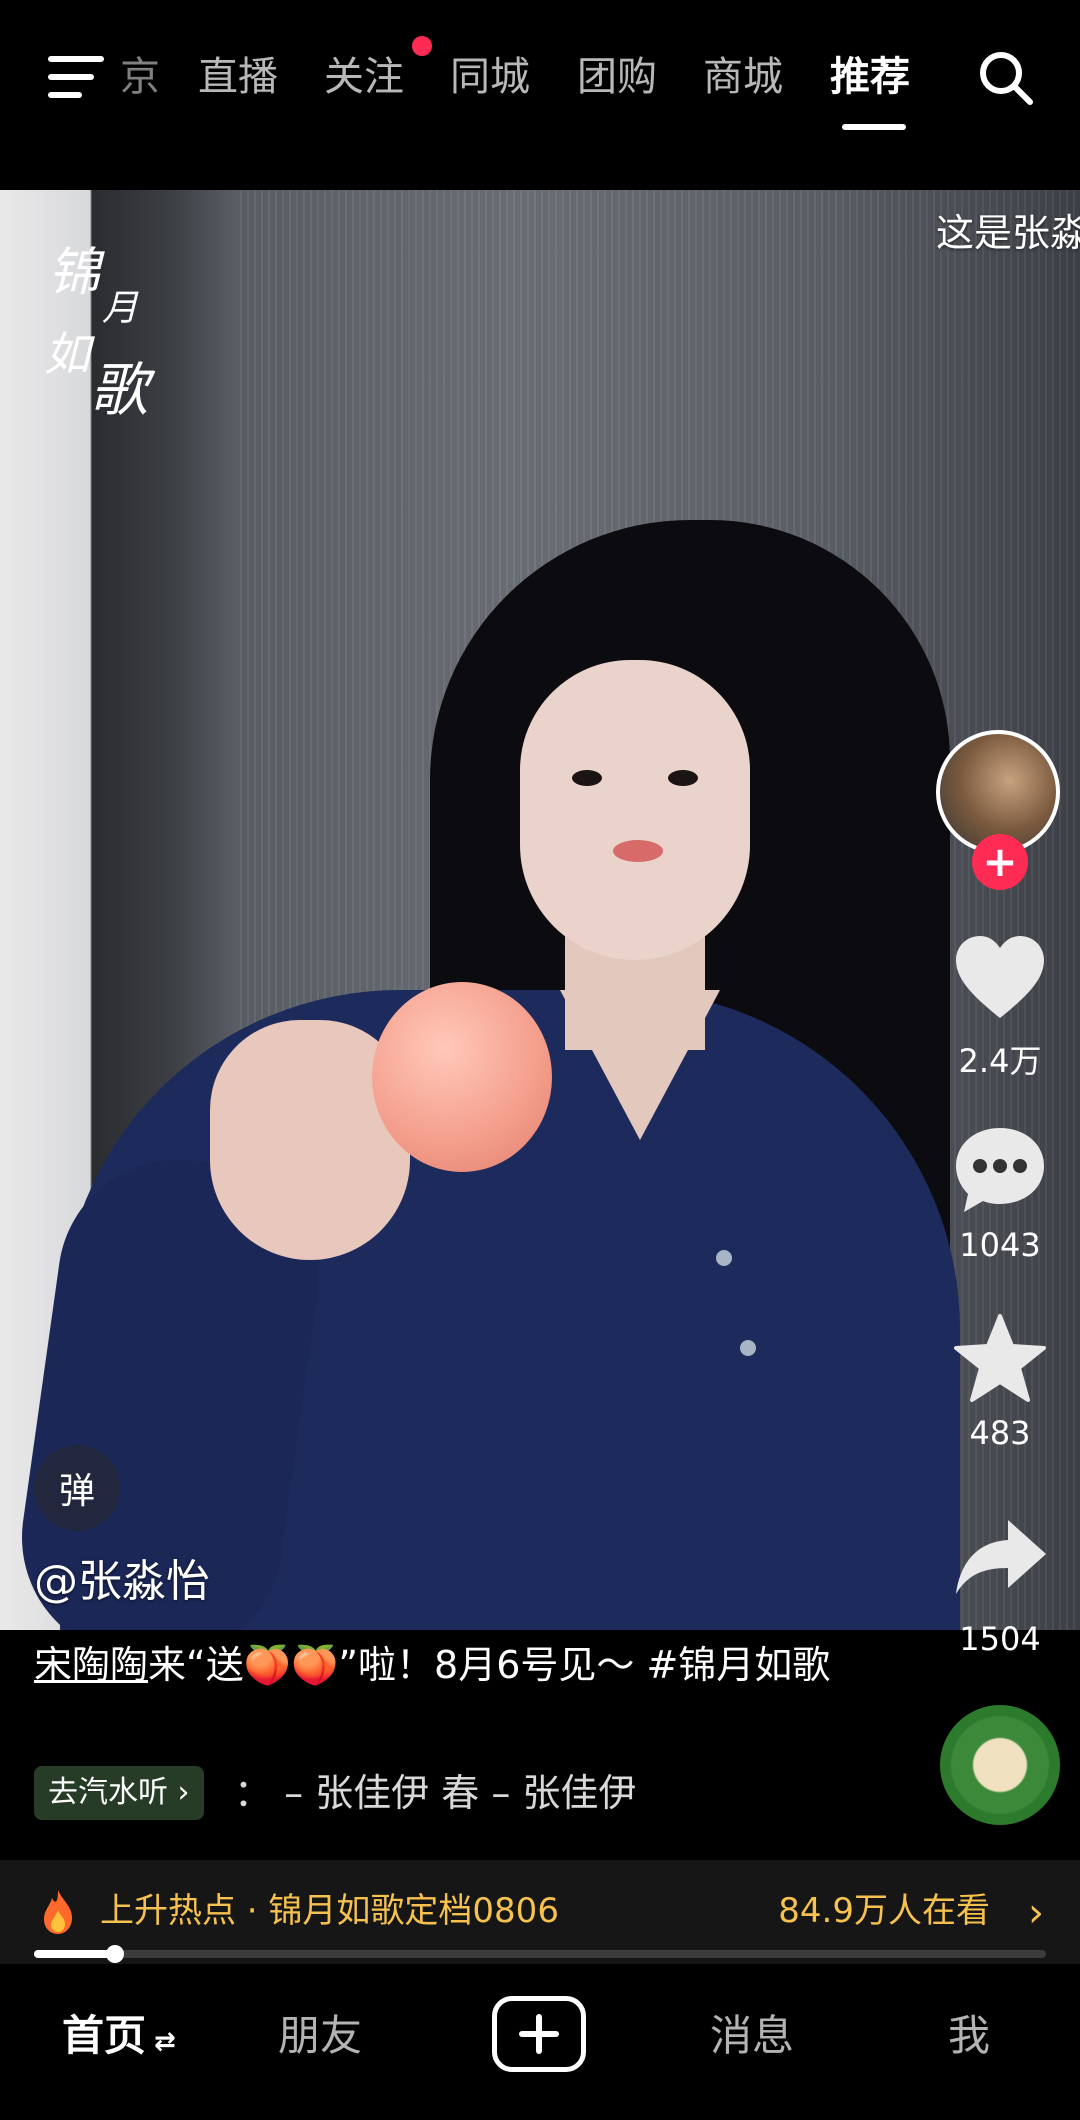 This screenshot has width=1080, height=2120. What do you see at coordinates (1000, 1639) in the screenshot?
I see `share-count: 1504` at bounding box center [1000, 1639].